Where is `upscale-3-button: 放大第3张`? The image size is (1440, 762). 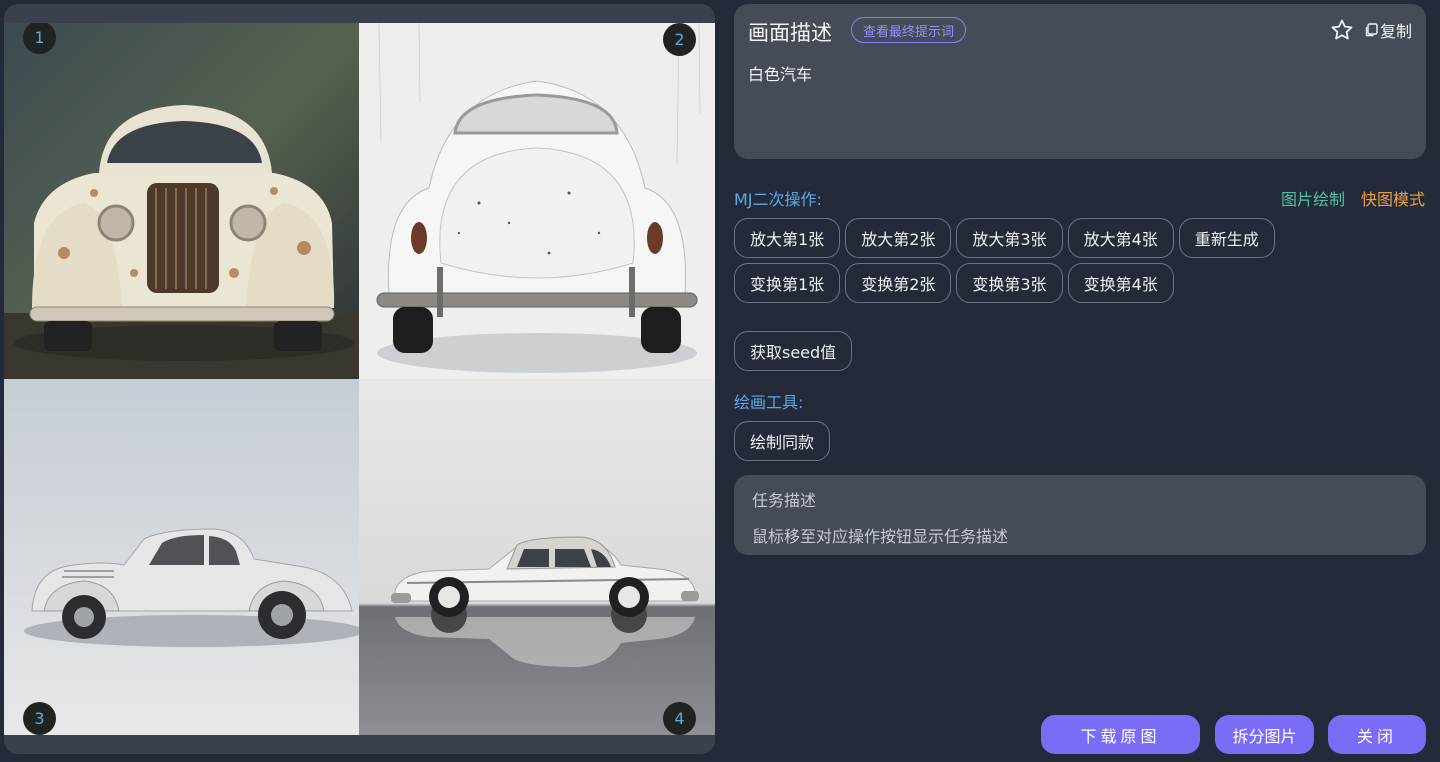
upscale-3-button: 放大第3张 is located at coordinates (1009, 238).